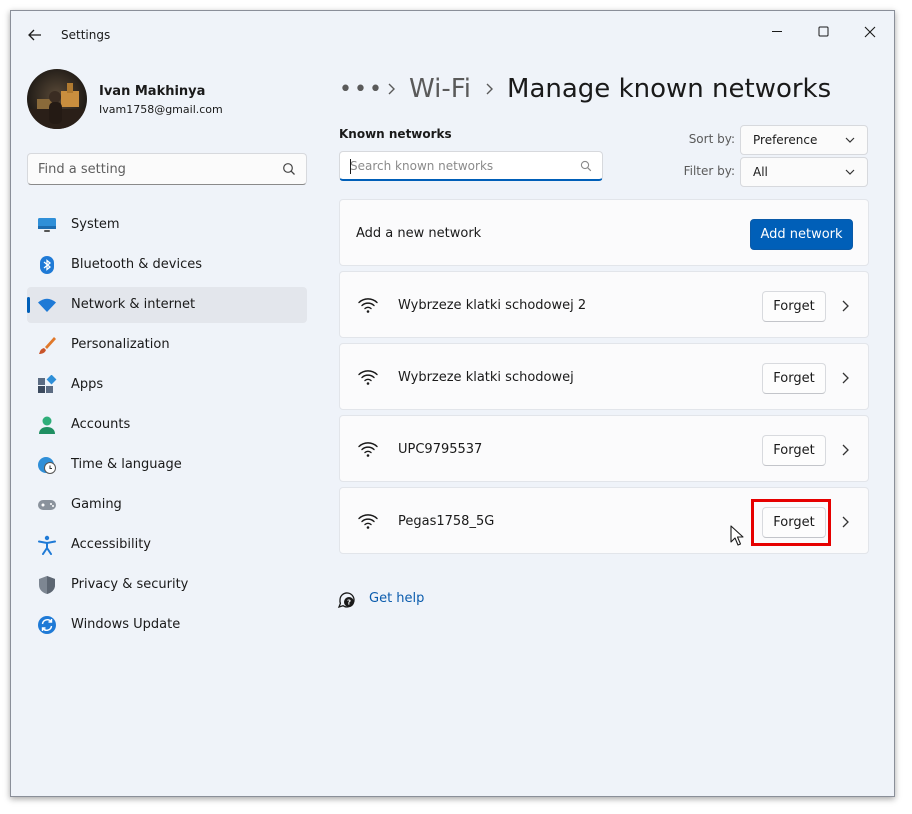  Describe the element at coordinates (440, 449) in the screenshot. I see `network-name: UPC9795537` at that location.